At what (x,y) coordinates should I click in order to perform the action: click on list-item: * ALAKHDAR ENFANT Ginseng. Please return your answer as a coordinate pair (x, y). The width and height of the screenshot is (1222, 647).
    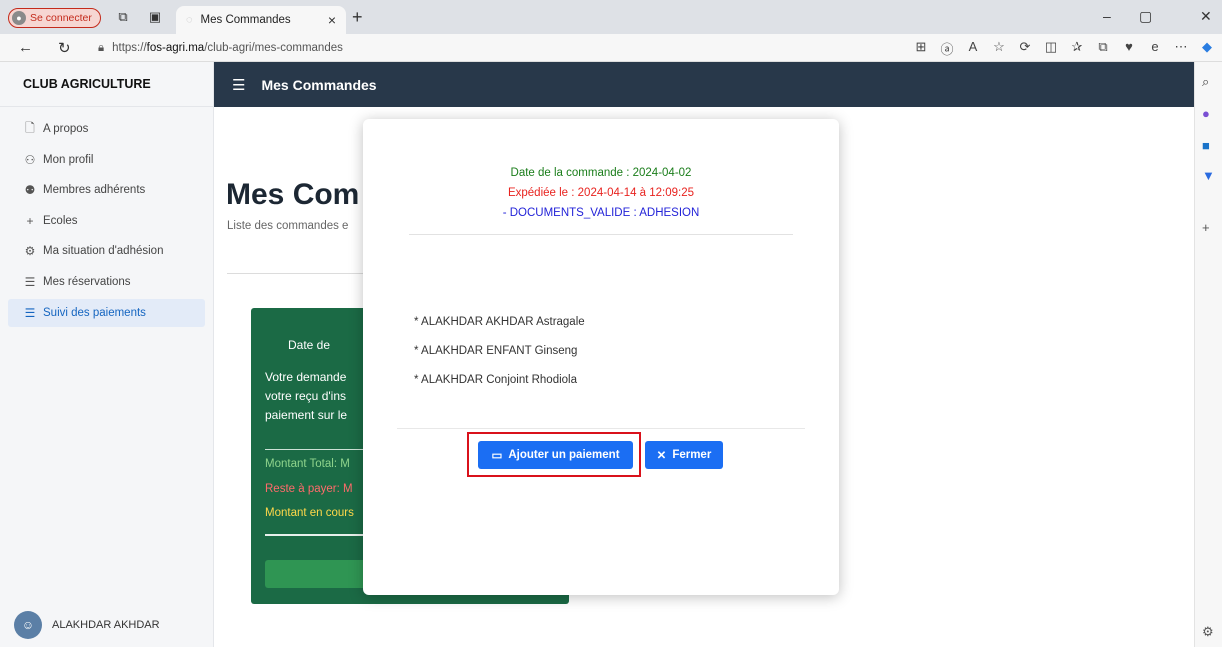
    Looking at the image, I should click on (496, 351).